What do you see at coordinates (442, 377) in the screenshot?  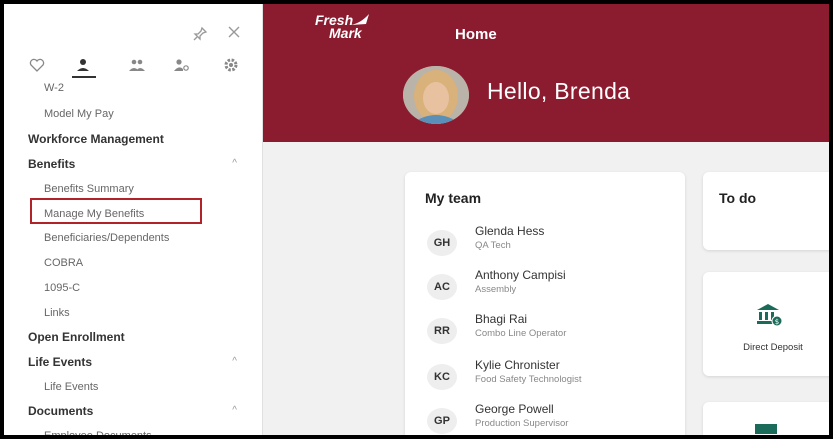 I see `member-initials: KC` at bounding box center [442, 377].